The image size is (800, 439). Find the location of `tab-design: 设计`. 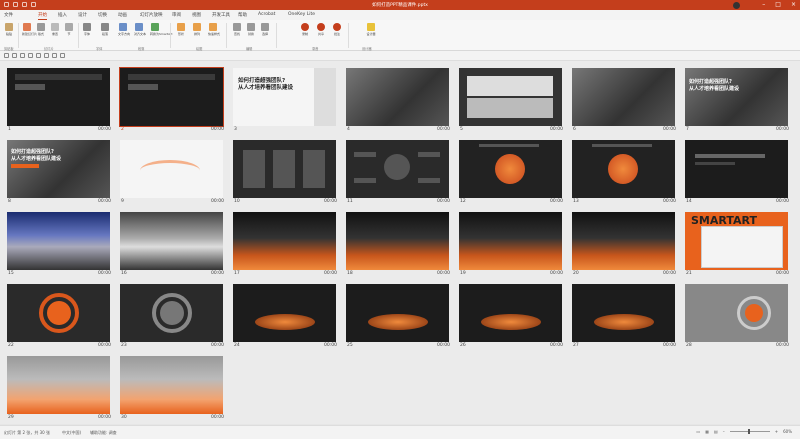

tab-design: 设计 is located at coordinates (82, 15).